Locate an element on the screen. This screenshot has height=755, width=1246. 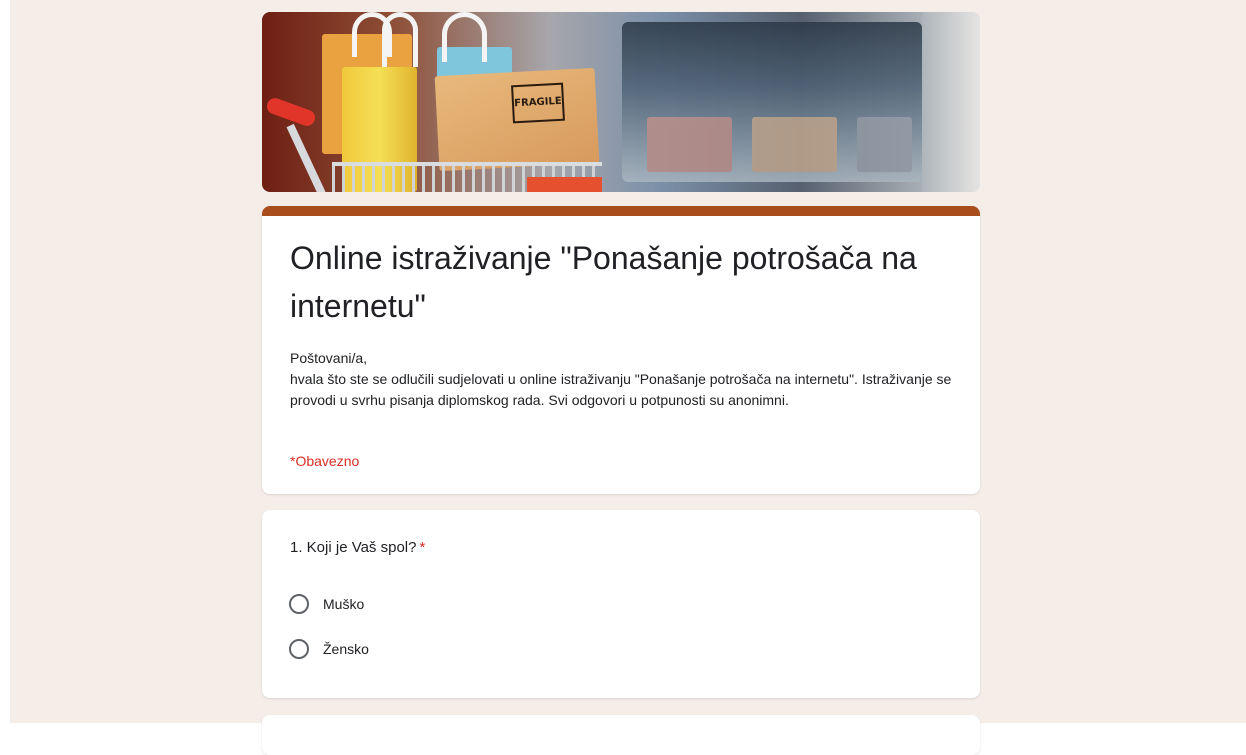
banner-fragile-label: FRAGILE is located at coordinates (538, 103).